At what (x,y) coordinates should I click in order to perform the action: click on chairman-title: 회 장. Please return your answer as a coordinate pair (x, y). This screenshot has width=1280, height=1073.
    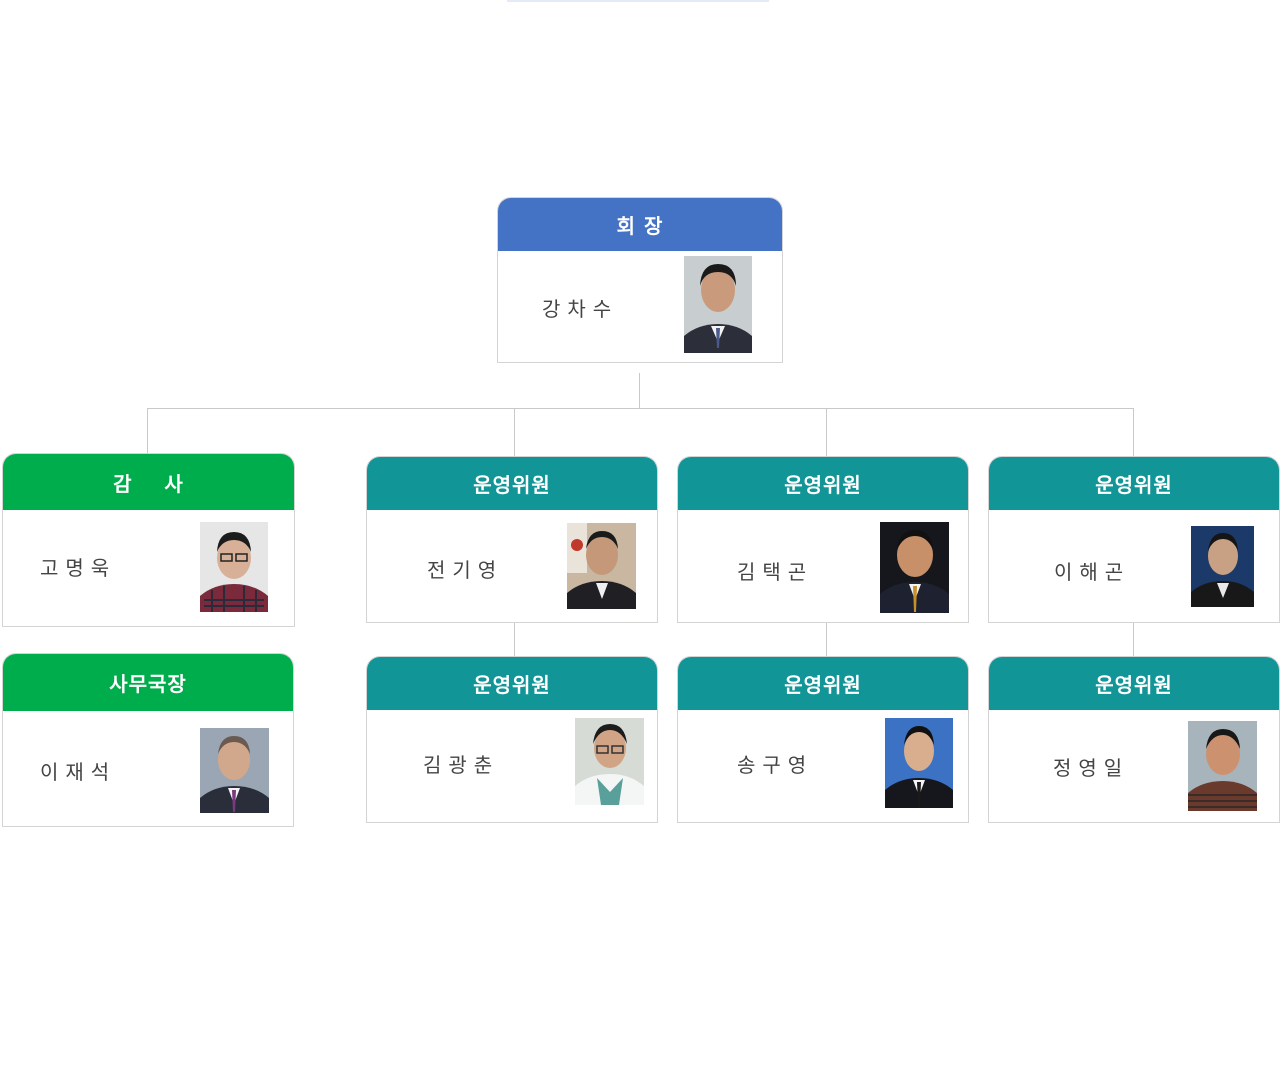
    Looking at the image, I should click on (640, 224).